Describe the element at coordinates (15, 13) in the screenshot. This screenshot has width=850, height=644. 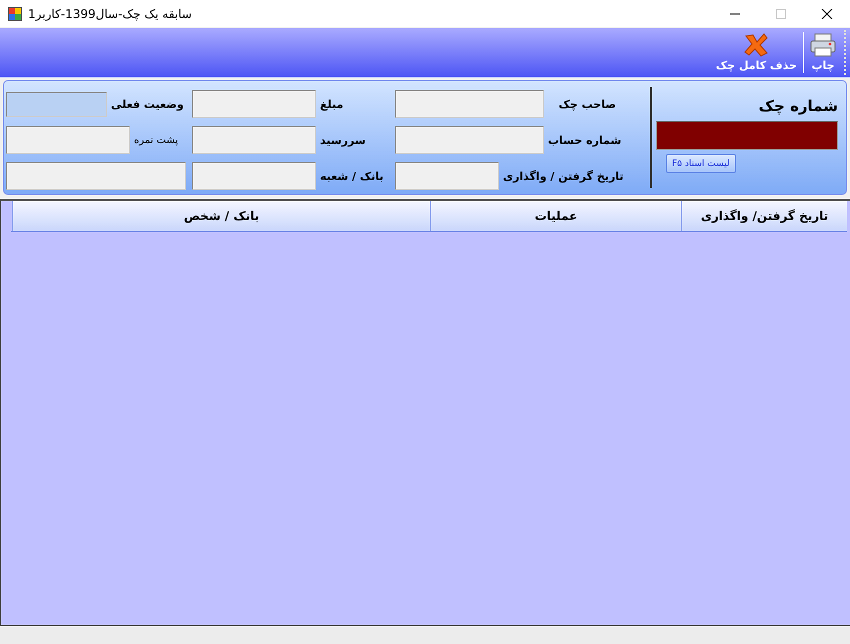
I see `app-icon` at that location.